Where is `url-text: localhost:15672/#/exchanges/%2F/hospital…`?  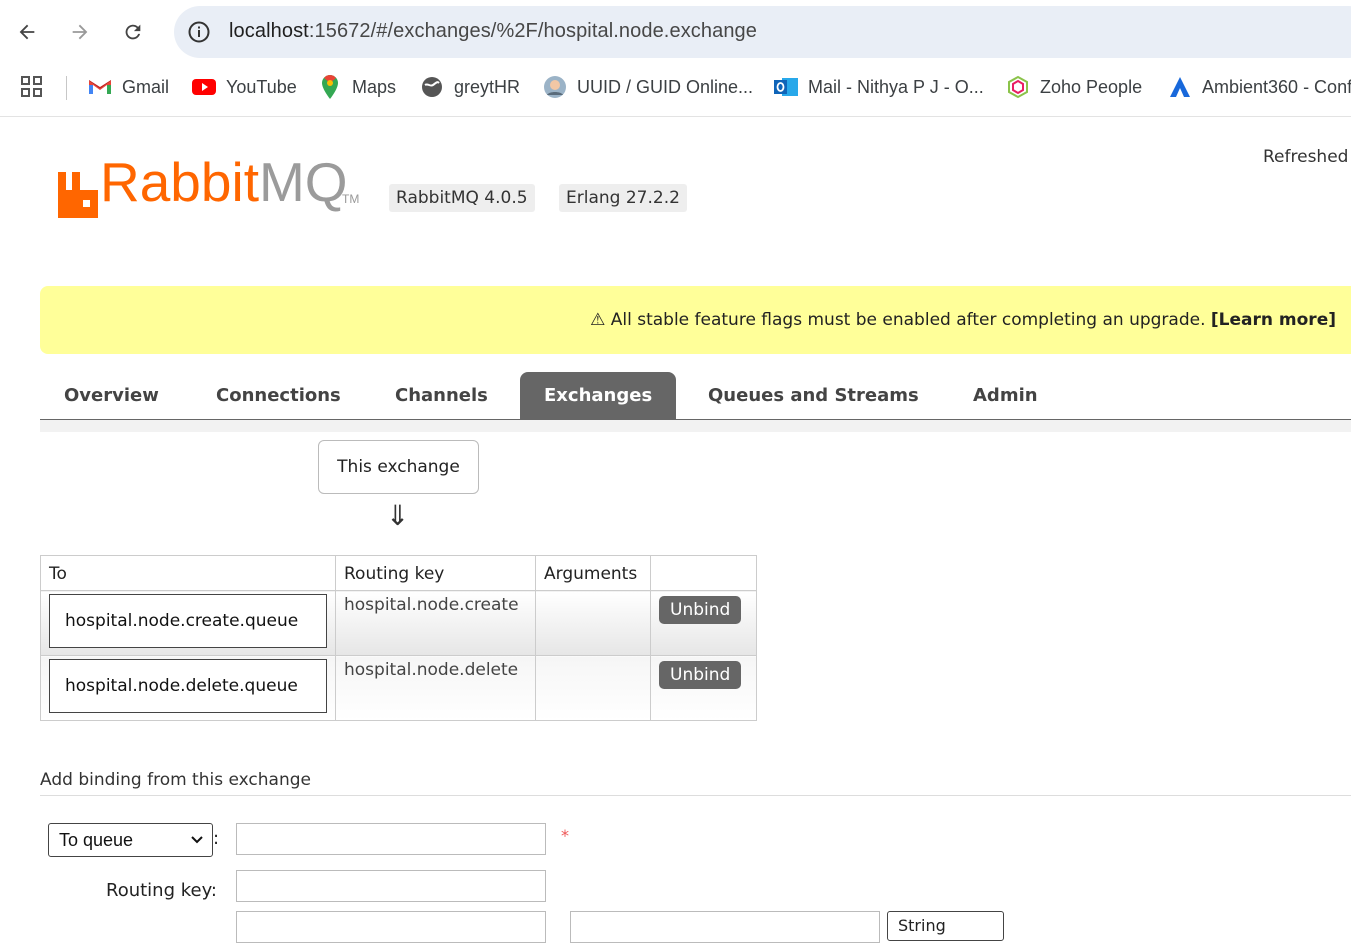 url-text: localhost:15672/#/exchanges/%2F/hospital… is located at coordinates (493, 31).